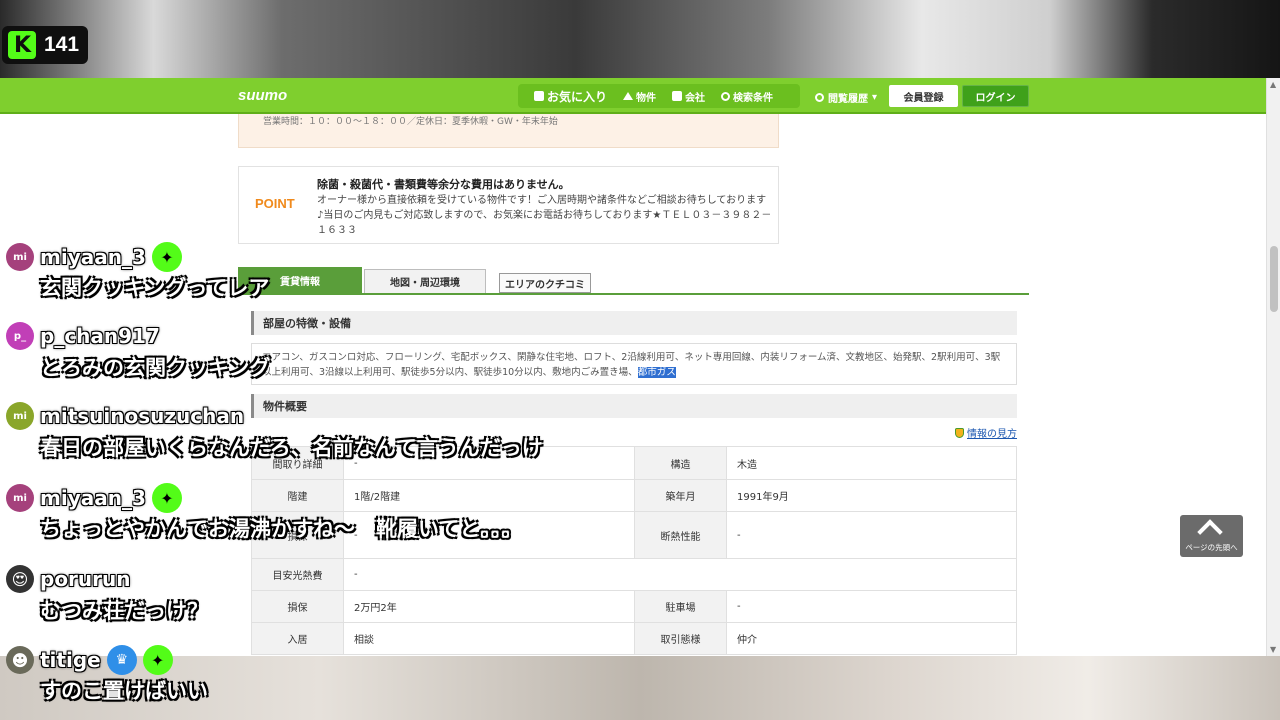 Image resolution: width=1280 pixels, height=720 pixels. What do you see at coordinates (300, 280) in the screenshot?
I see `tab-rental-info: 賃貸情報` at bounding box center [300, 280].